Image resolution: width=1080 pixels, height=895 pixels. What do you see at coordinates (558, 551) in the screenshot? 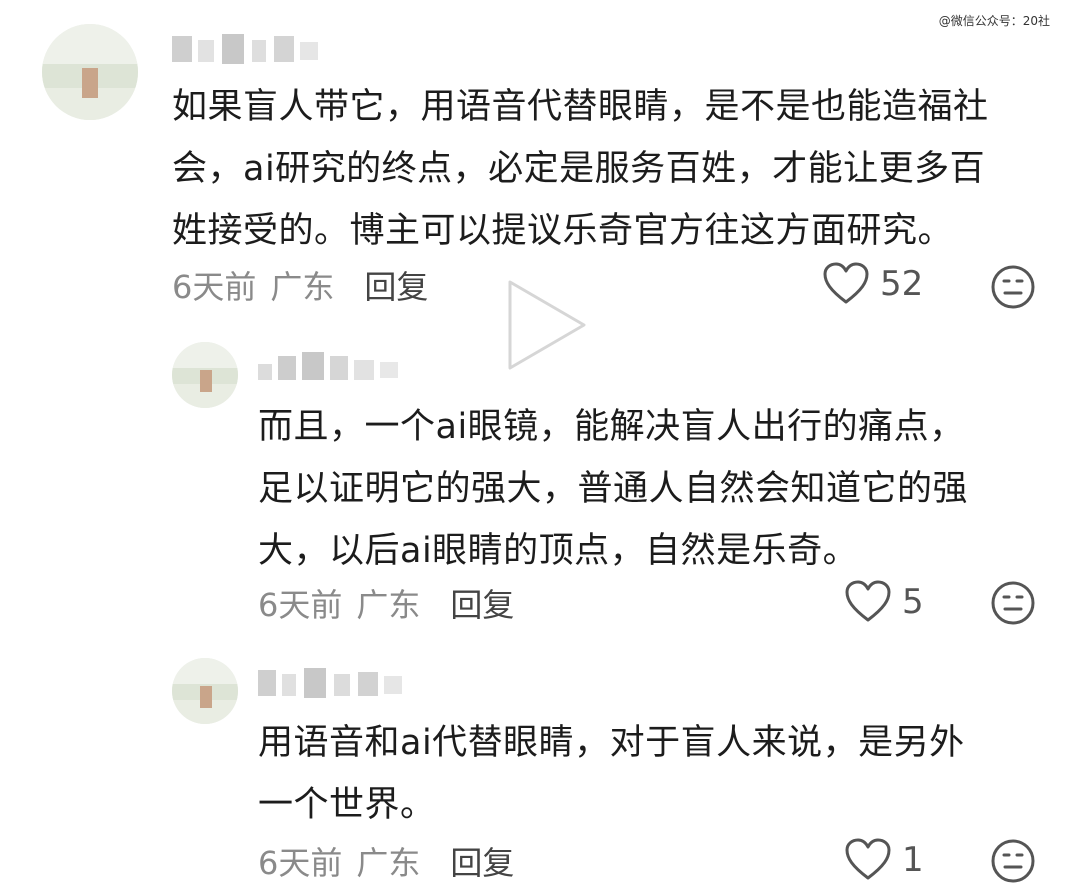
I see `comment-line: 大，以后ai眼睛的顶点，自然是乐奇。` at bounding box center [558, 551].